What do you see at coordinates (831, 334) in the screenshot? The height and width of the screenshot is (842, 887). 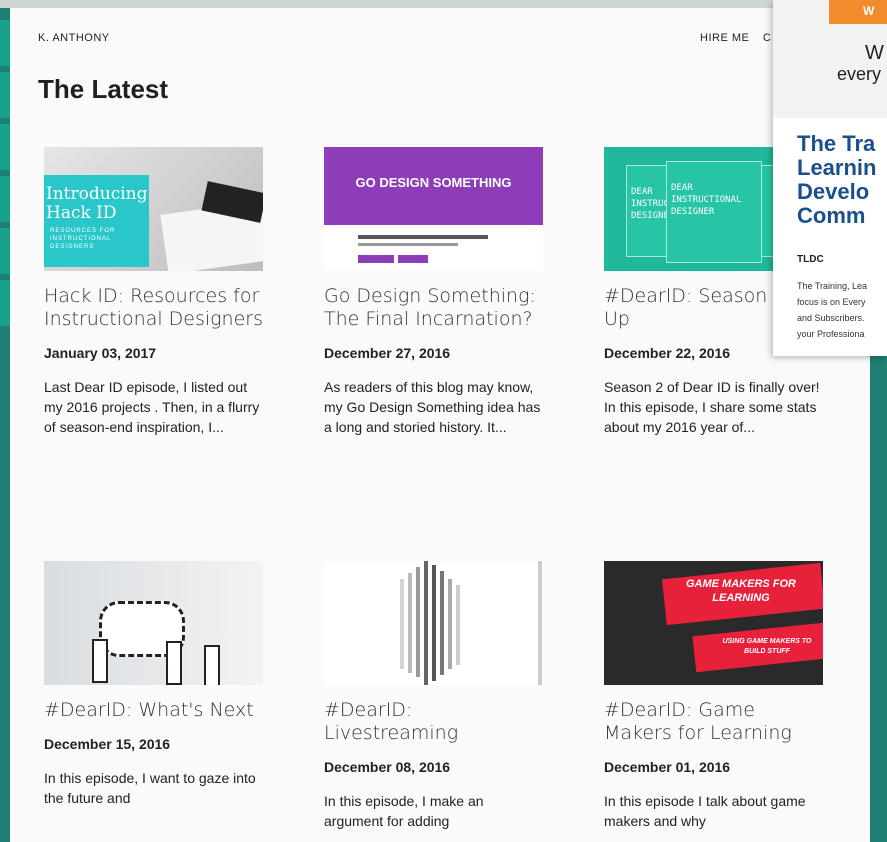 I see `ad-desc-line: your Professiona` at bounding box center [831, 334].